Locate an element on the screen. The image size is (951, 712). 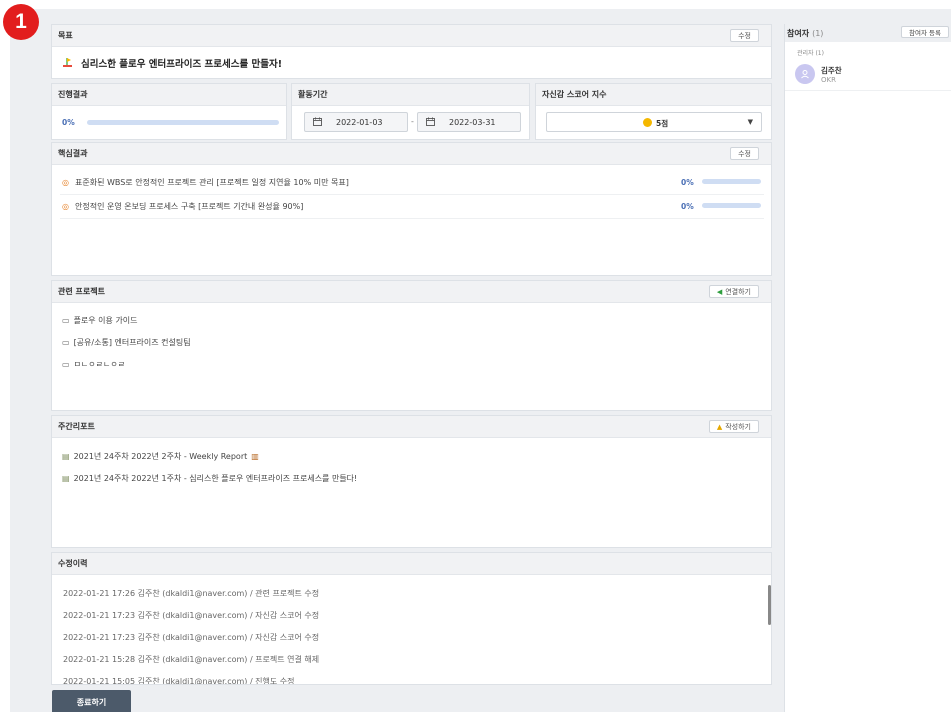
participant-role: OKR is located at coordinates (828, 79).